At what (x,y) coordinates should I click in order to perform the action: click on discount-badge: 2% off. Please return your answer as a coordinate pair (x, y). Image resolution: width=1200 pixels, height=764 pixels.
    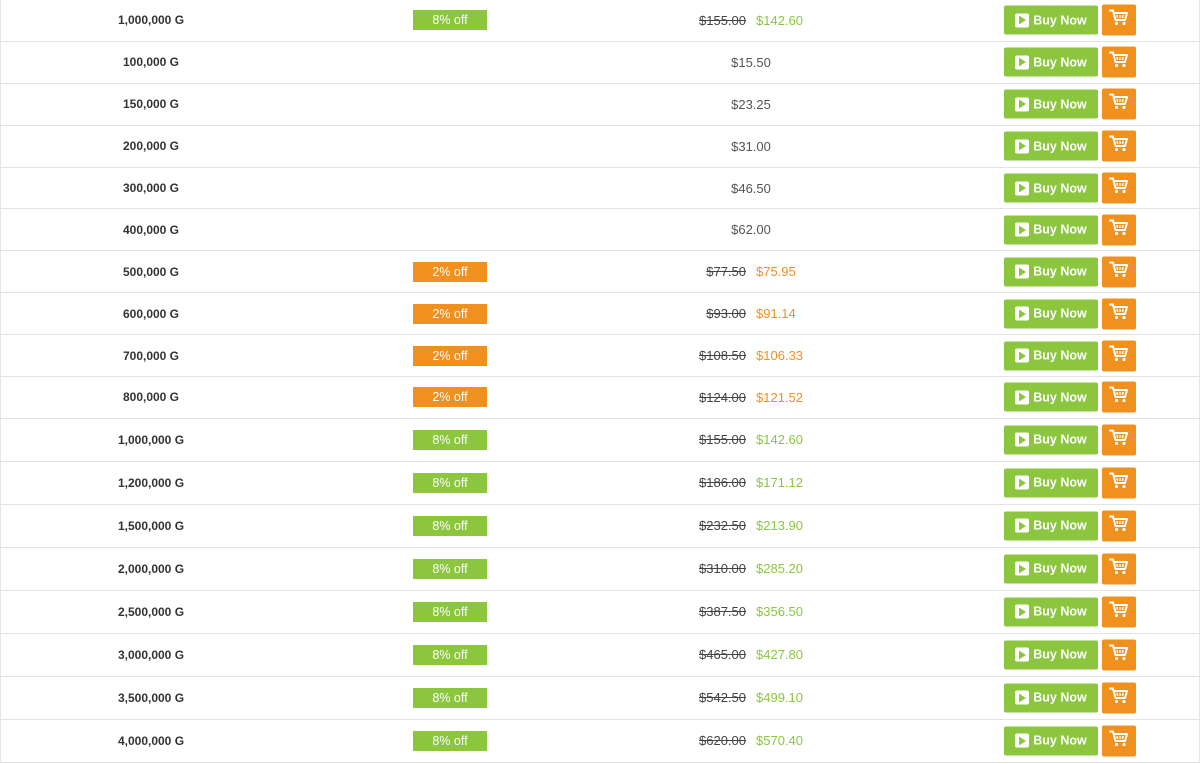
    Looking at the image, I should click on (450, 397).